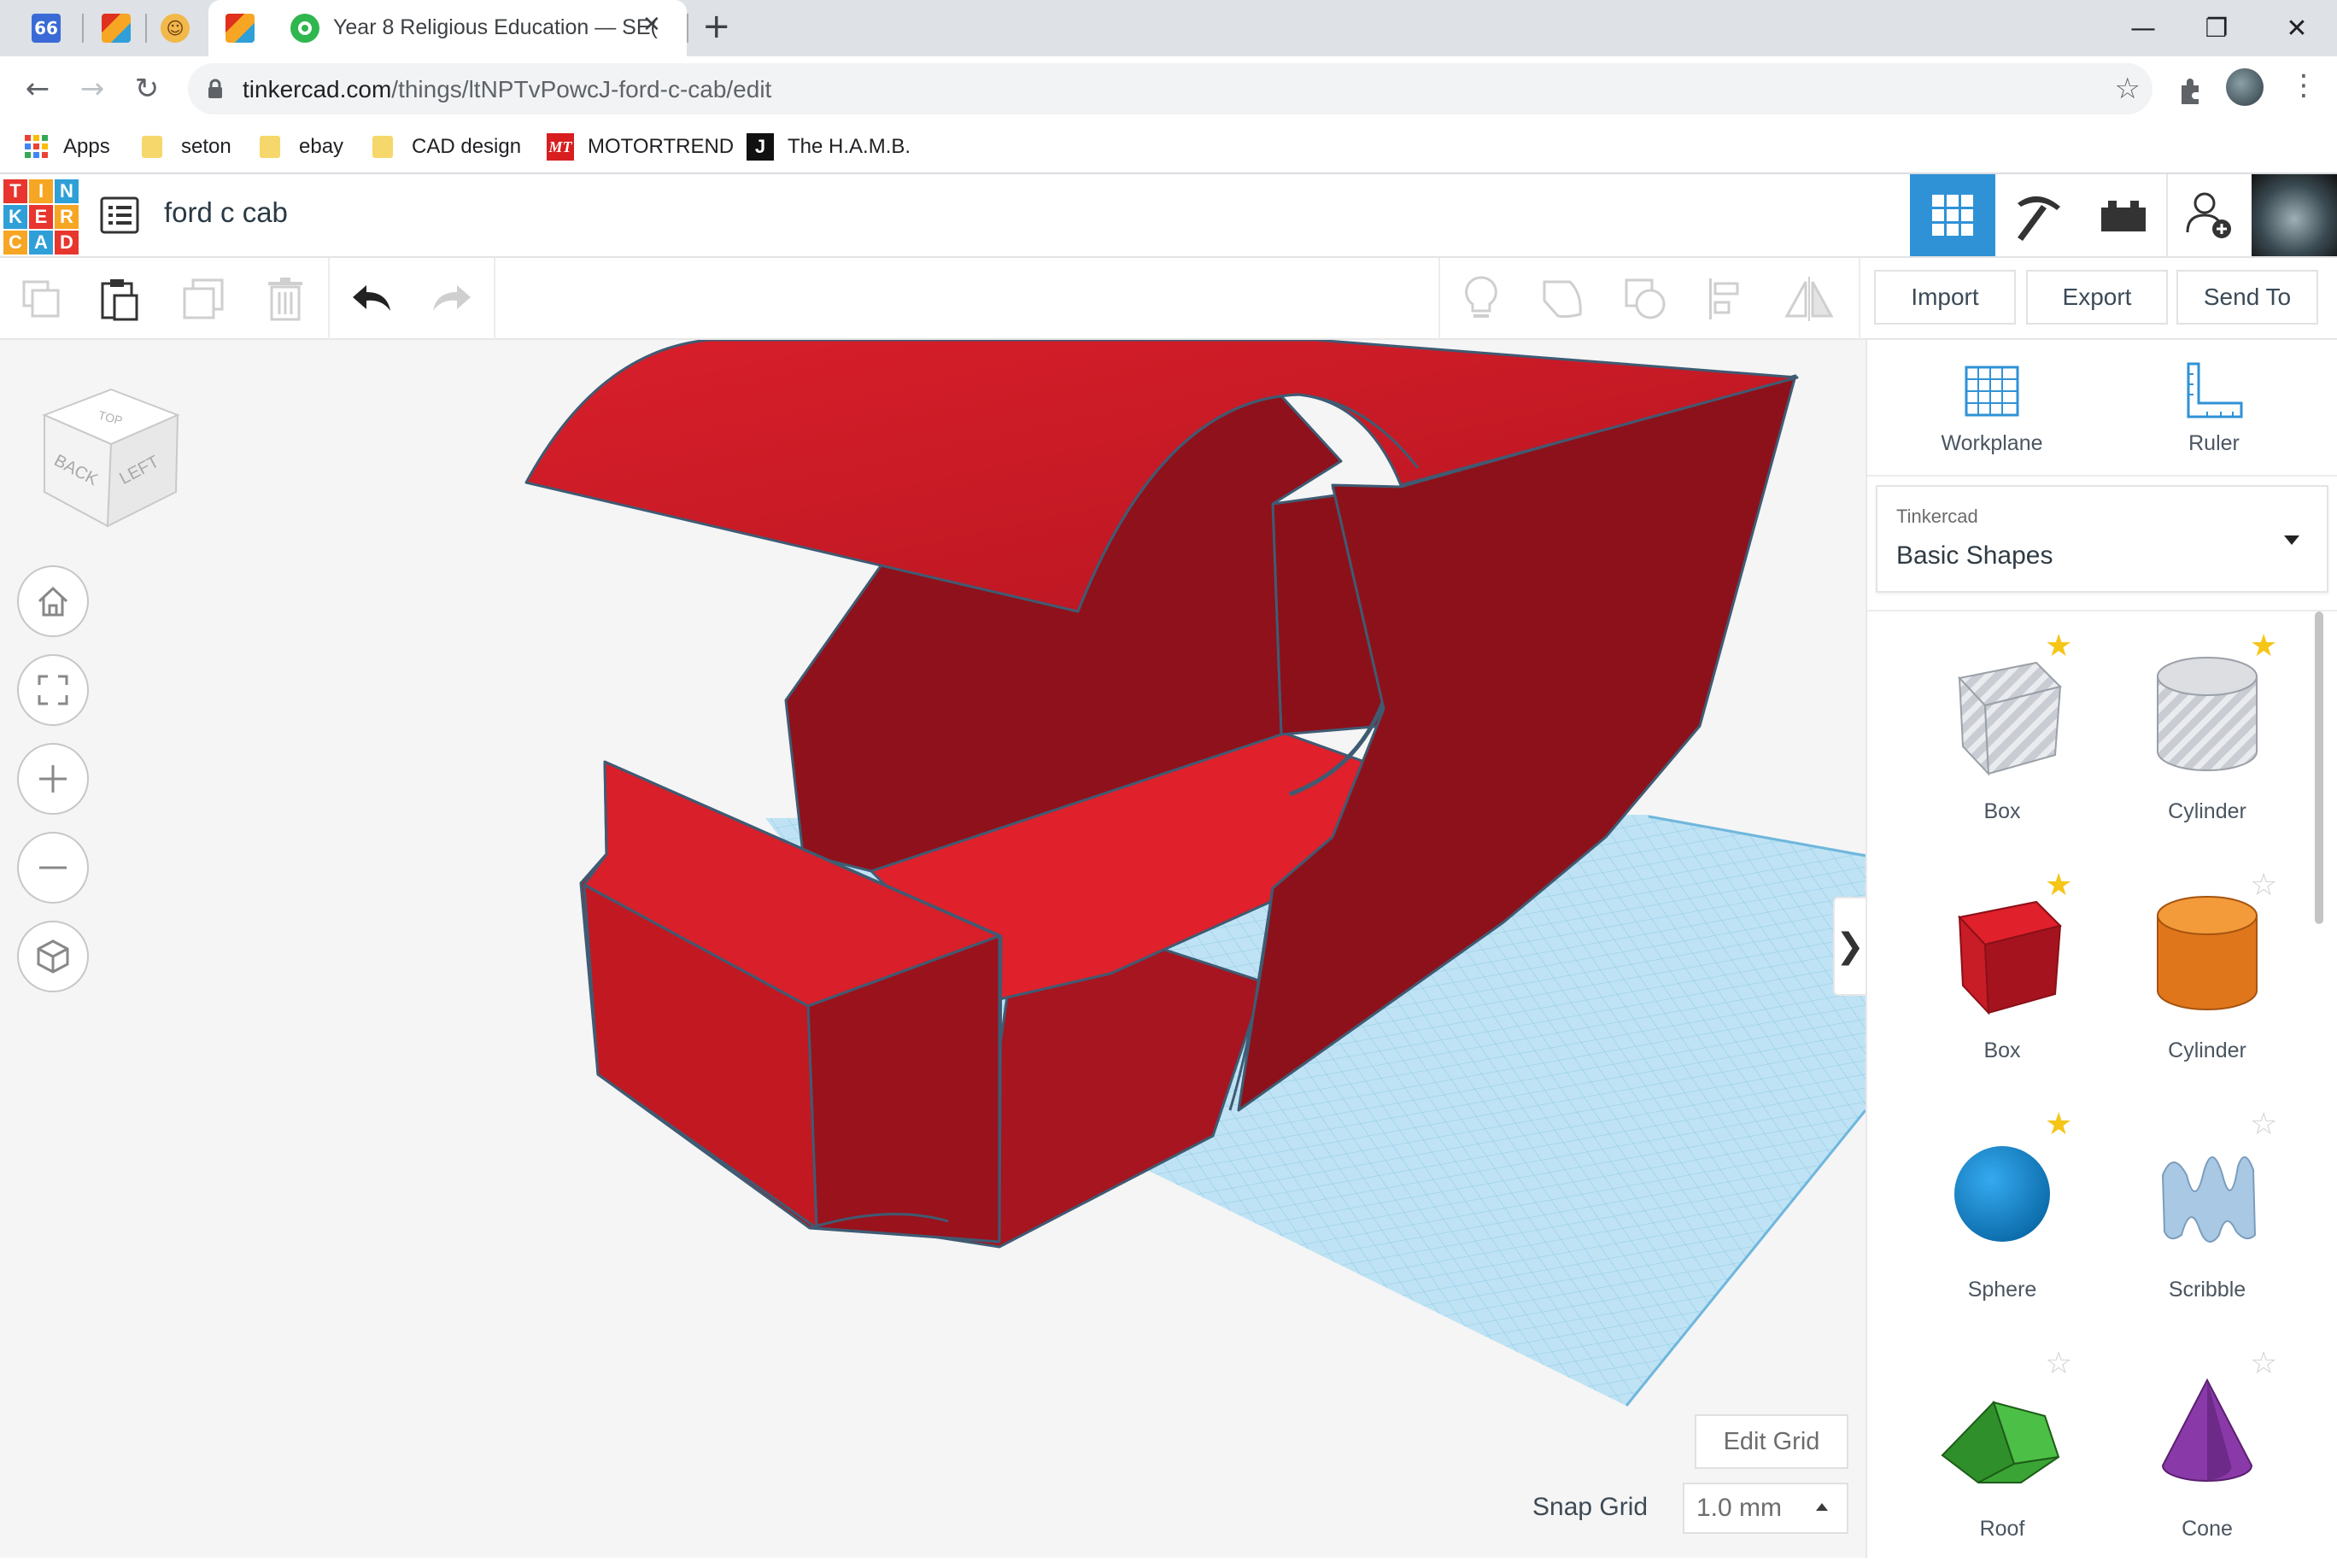  I want to click on align-button, so click(1727, 299).